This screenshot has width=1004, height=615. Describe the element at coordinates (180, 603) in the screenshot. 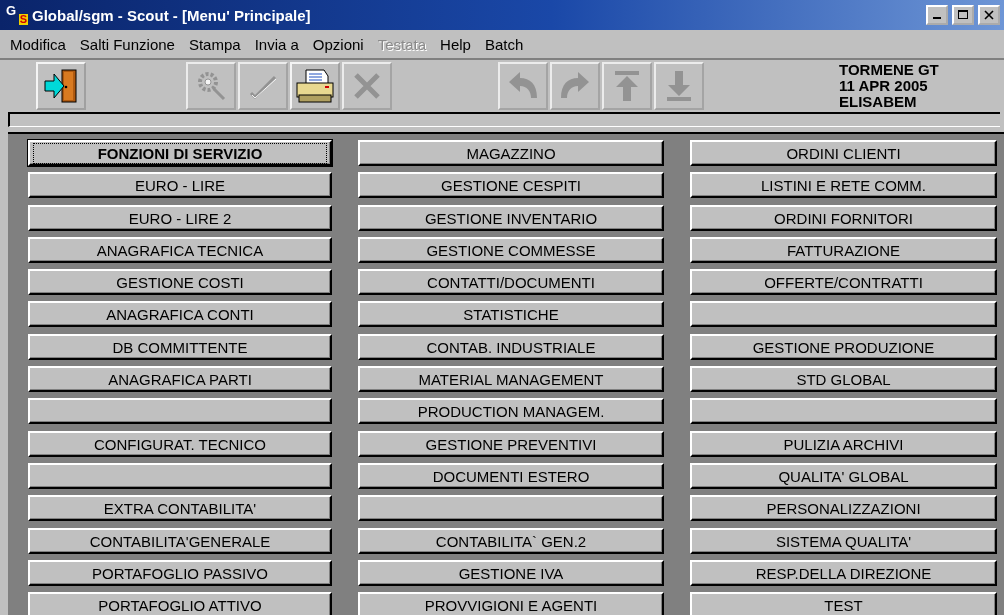

I see `menu-button: PORTAFOGLIO ATTIVO` at that location.